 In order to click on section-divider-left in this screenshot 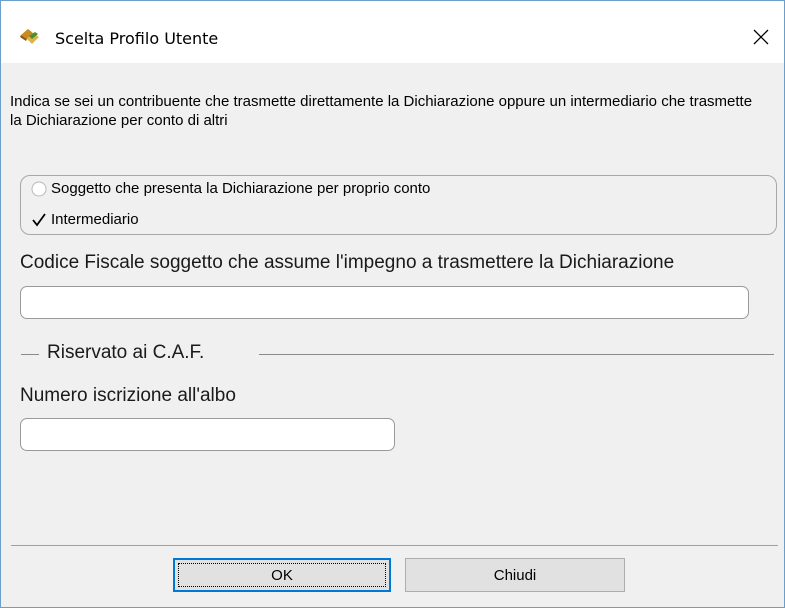, I will do `click(30, 354)`.